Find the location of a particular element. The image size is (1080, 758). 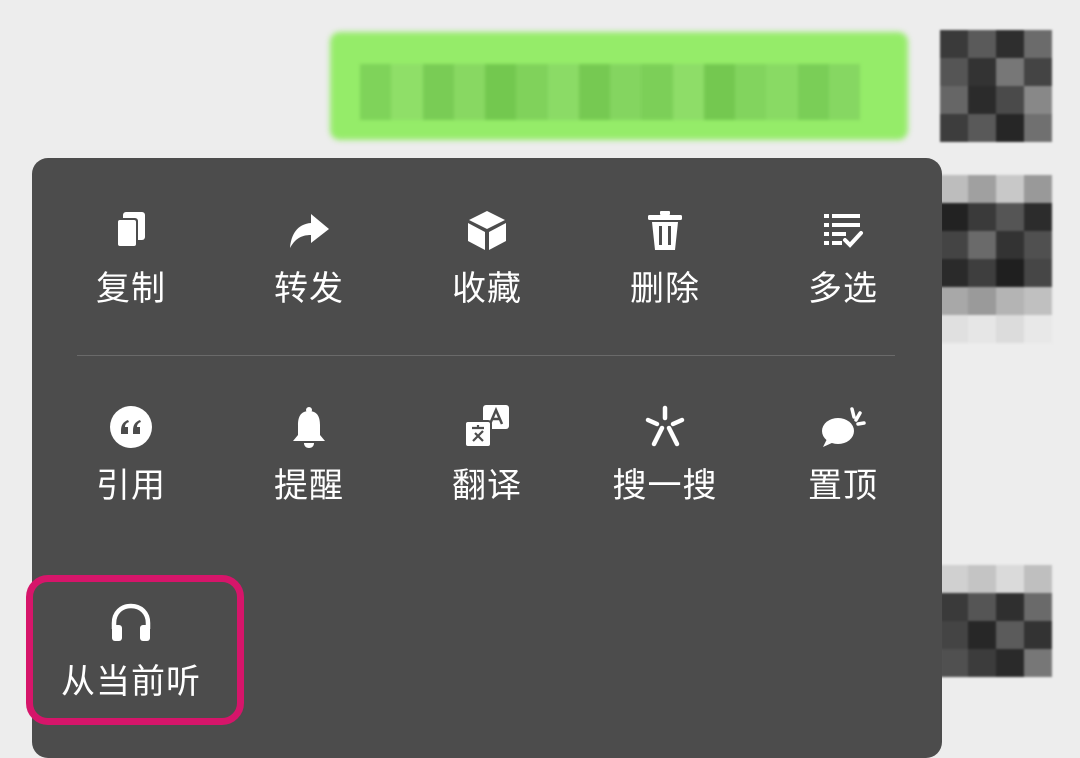

menu-item-label: 多选 is located at coordinates (843, 289).